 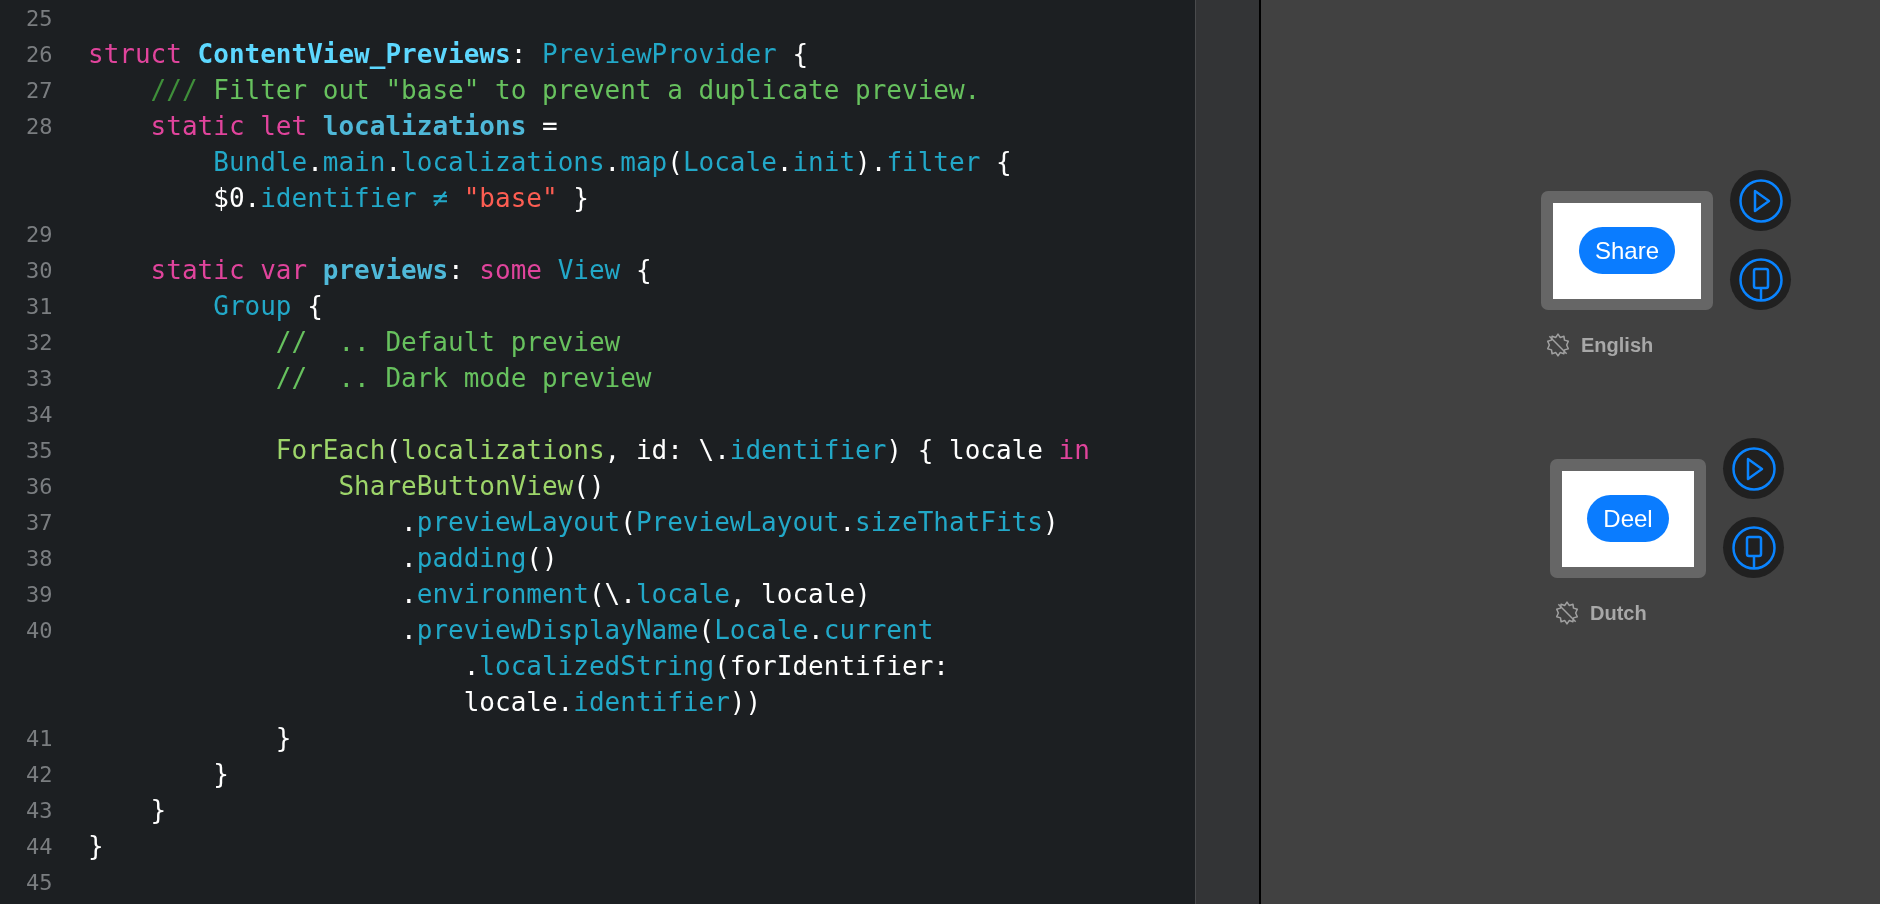 I want to click on code-line: static var previews: some View {, so click(x=400, y=270).